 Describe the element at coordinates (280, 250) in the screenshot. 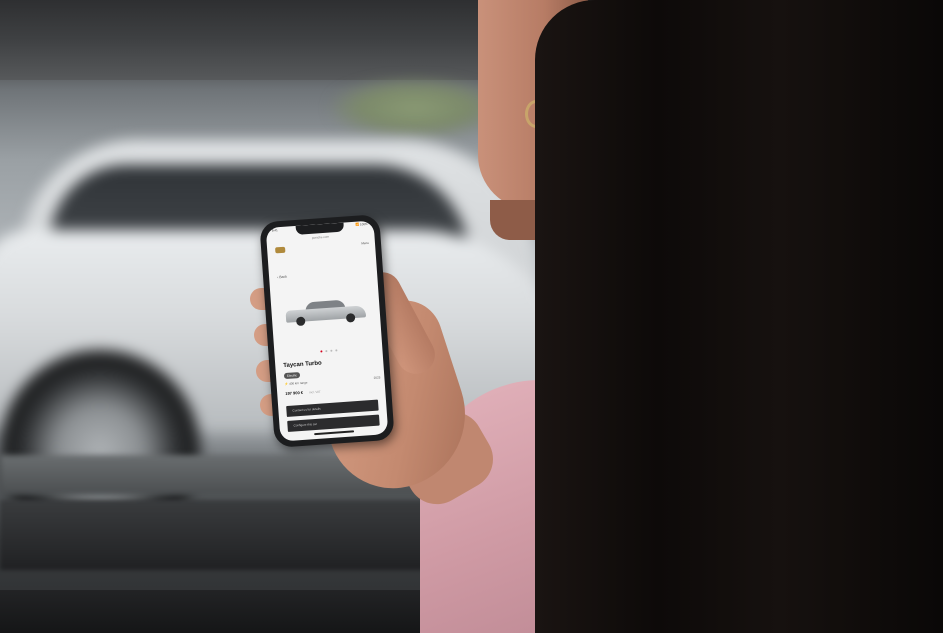

I see `porsche-crest-icon` at that location.